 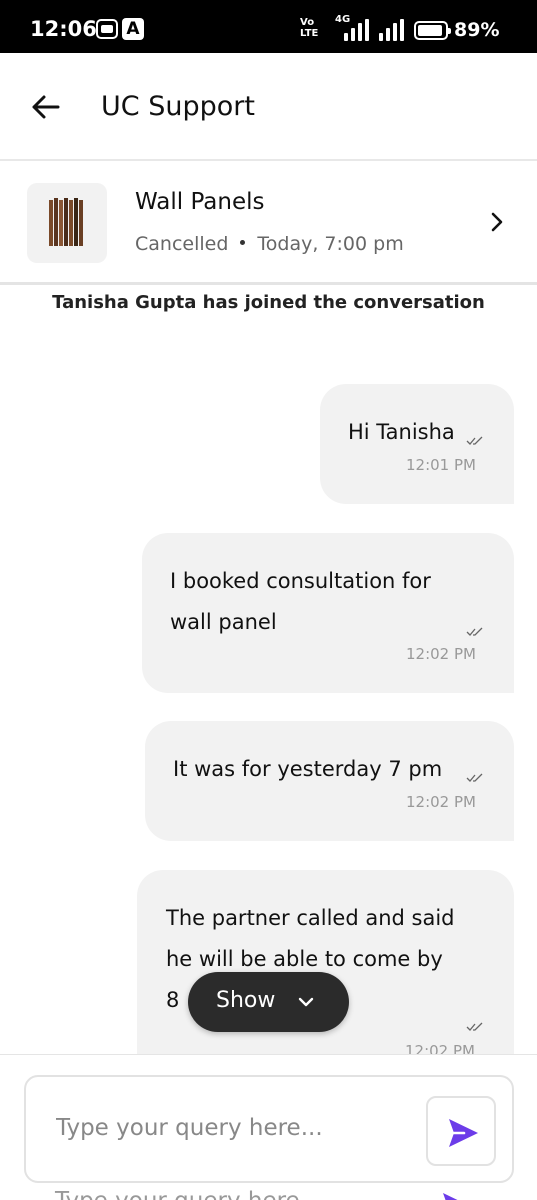 What do you see at coordinates (306, 1002) in the screenshot?
I see `chevron-down-icon` at bounding box center [306, 1002].